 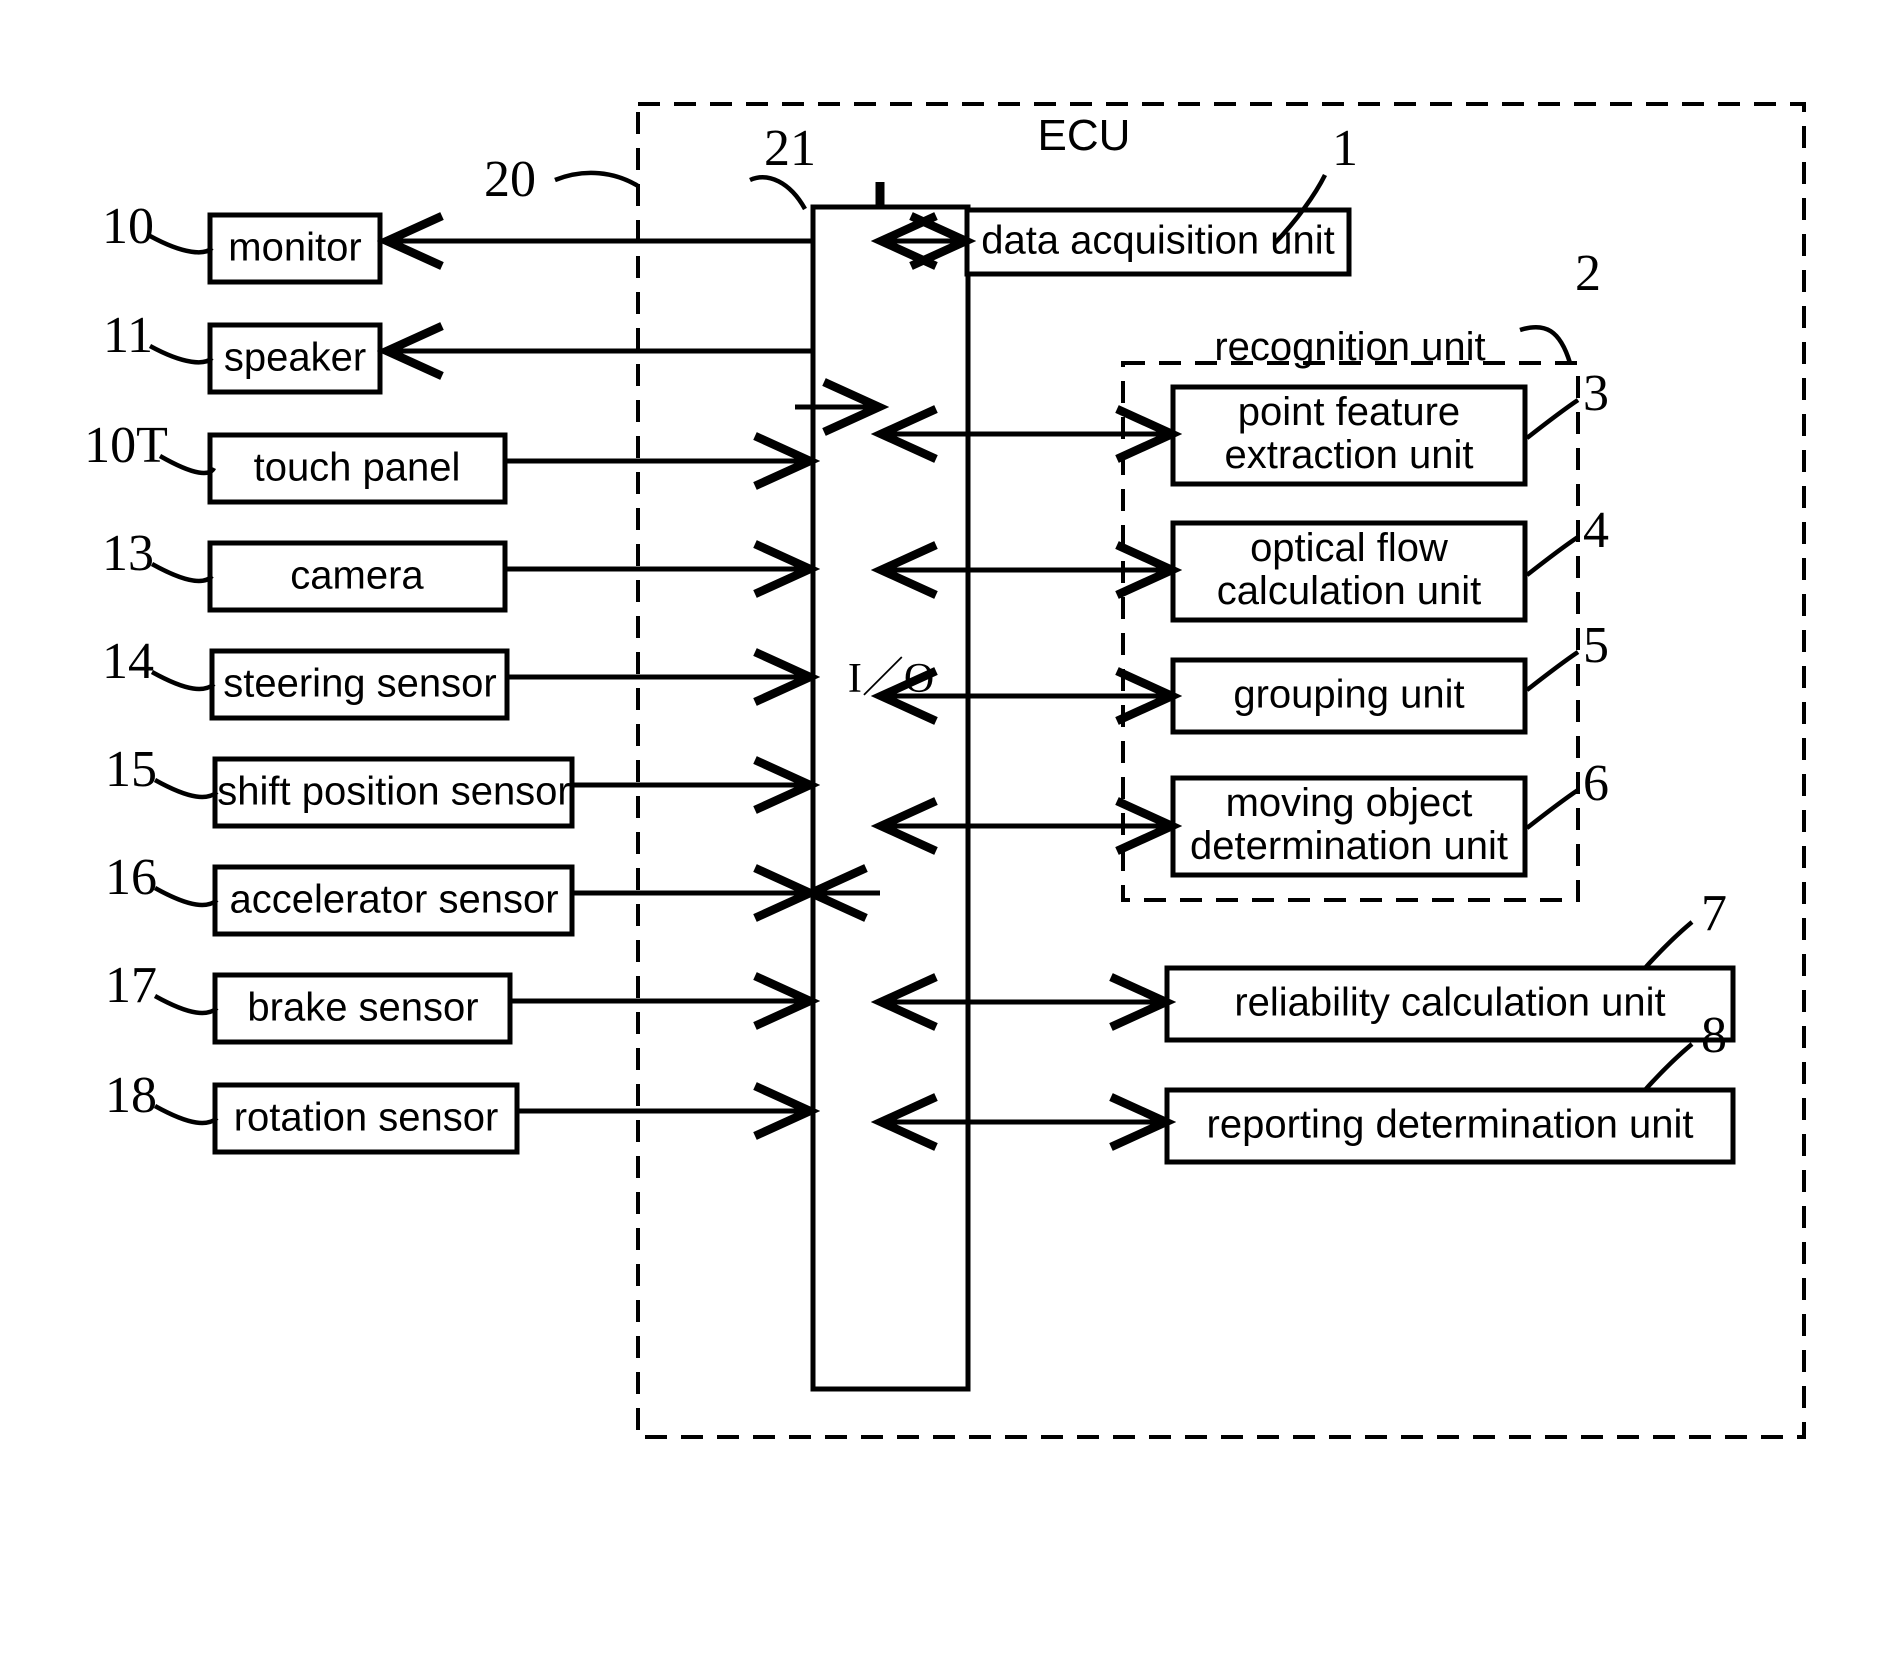 I want to click on unit-label-point-feature-extraction-line2: extraction unit, so click(x=1348, y=455).